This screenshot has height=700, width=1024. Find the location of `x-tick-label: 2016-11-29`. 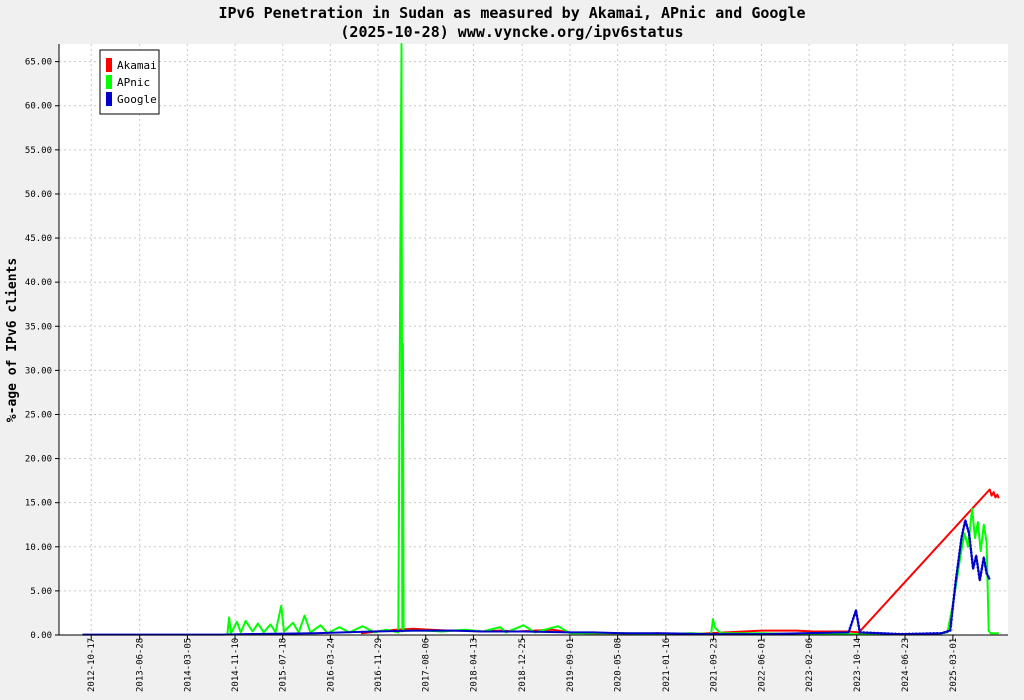

x-tick-label: 2016-11-29 is located at coordinates (379, 665).